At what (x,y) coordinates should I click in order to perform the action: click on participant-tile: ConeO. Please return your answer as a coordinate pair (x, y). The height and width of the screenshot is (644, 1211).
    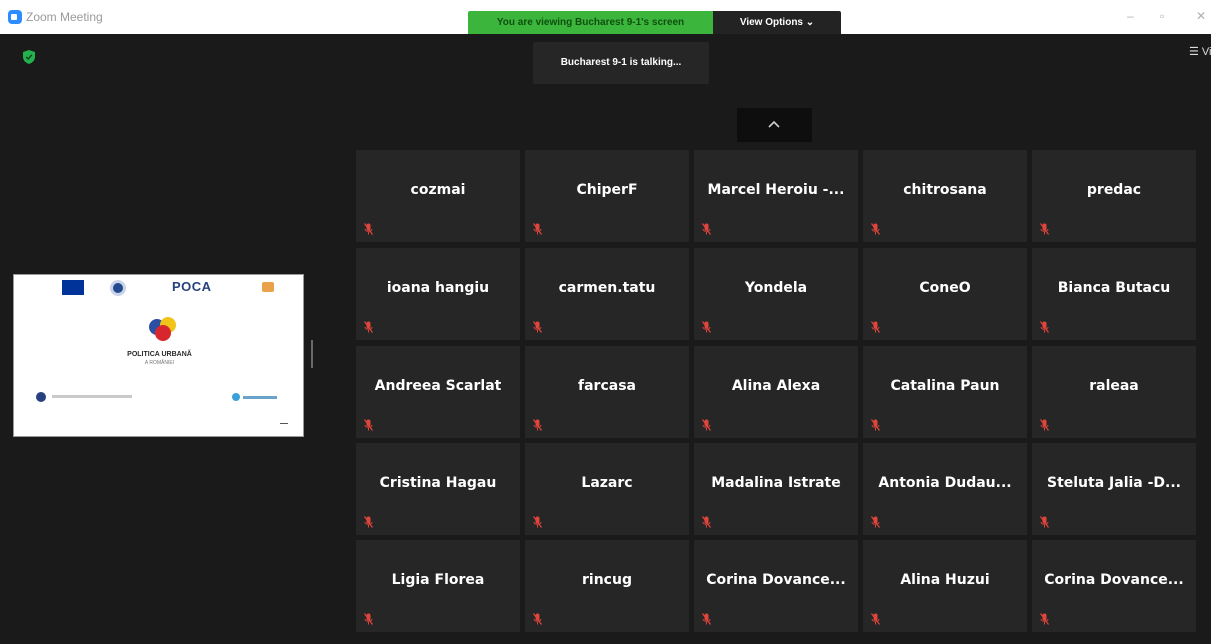
    Looking at the image, I should click on (945, 294).